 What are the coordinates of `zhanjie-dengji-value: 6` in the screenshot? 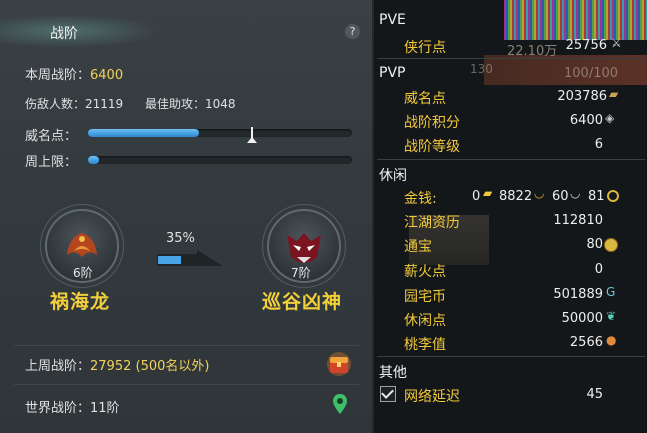 It's located at (598, 144).